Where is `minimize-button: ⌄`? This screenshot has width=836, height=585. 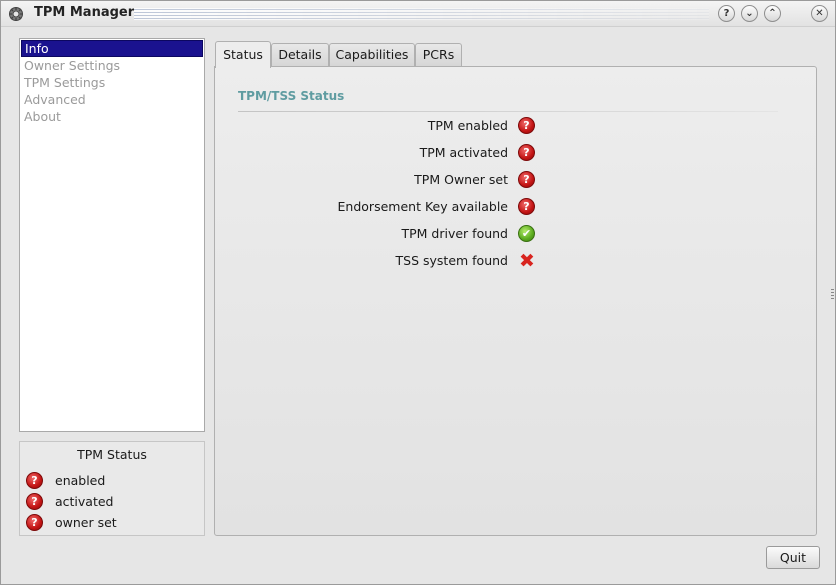
minimize-button: ⌄ is located at coordinates (749, 13).